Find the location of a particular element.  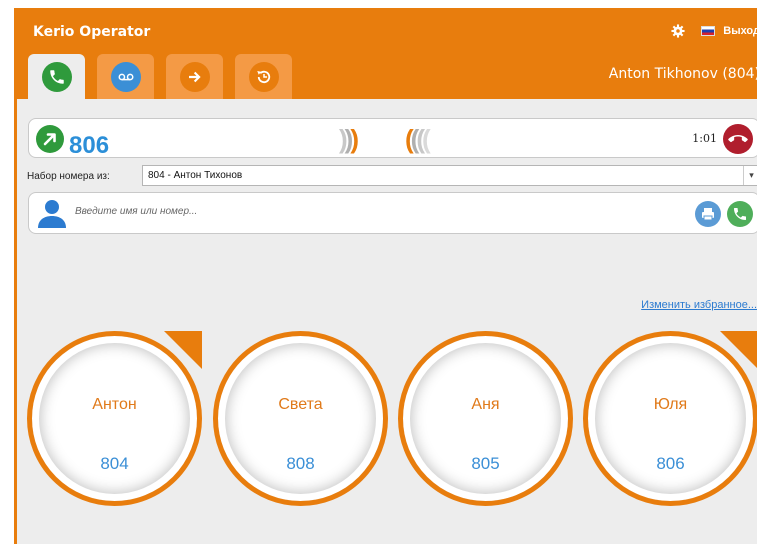

header-actions: Выход is located at coordinates (714, 31).